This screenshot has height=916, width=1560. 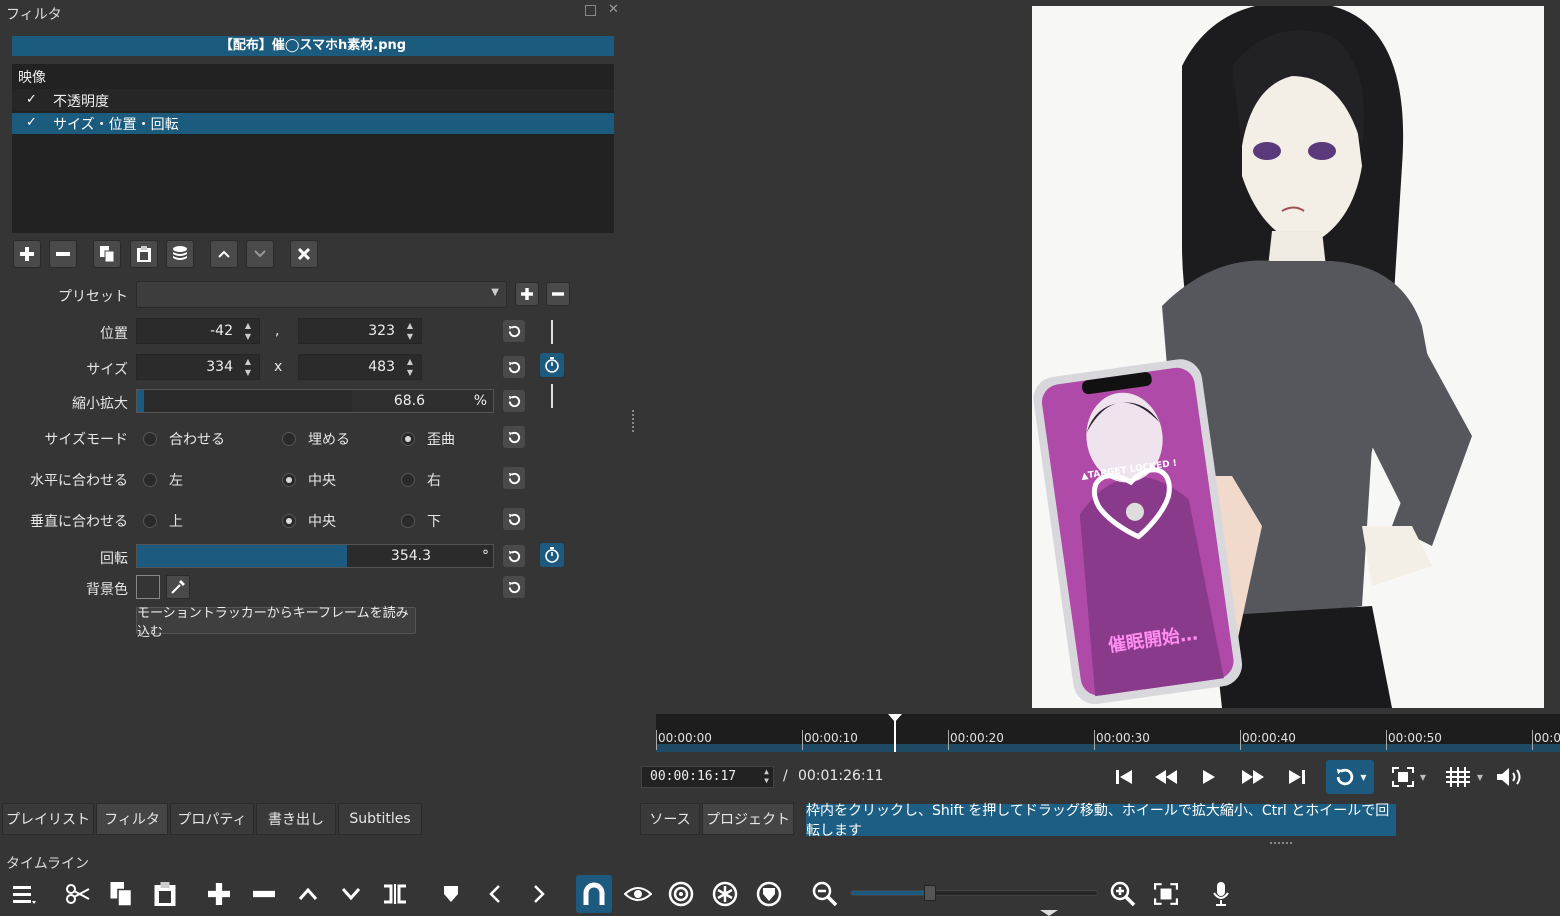 I want to click on zoom-fit-button, so click(x=1166, y=894).